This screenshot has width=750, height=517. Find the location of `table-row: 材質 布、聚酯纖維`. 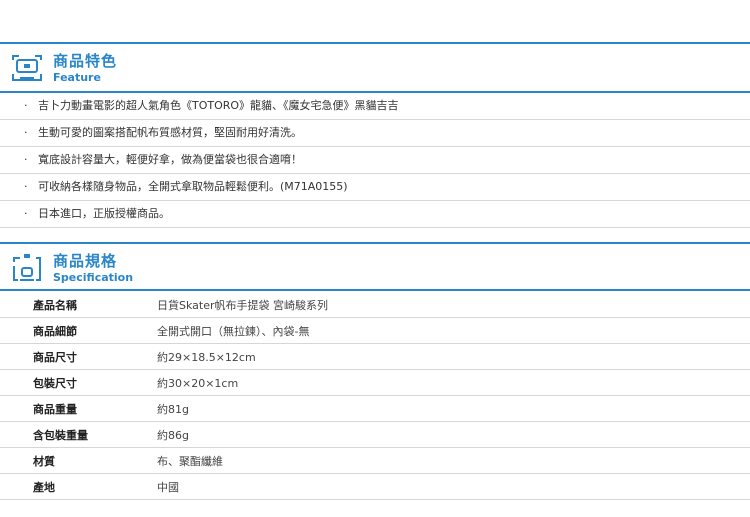

table-row: 材質 布、聚酯纖維 is located at coordinates (375, 460).